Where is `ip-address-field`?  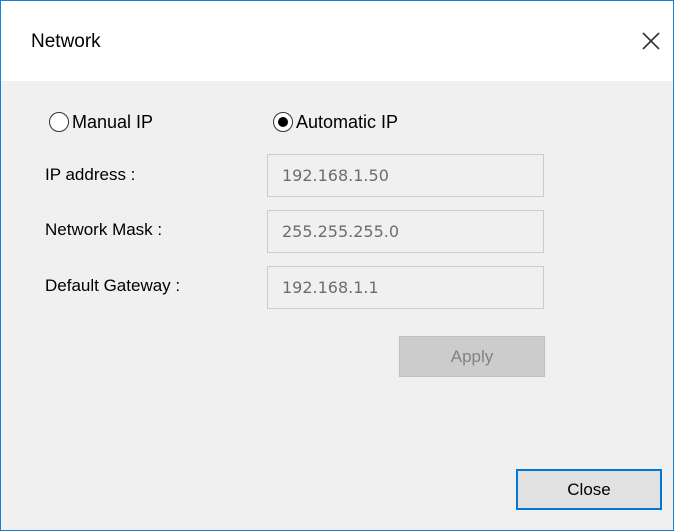
ip-address-field is located at coordinates (405, 175).